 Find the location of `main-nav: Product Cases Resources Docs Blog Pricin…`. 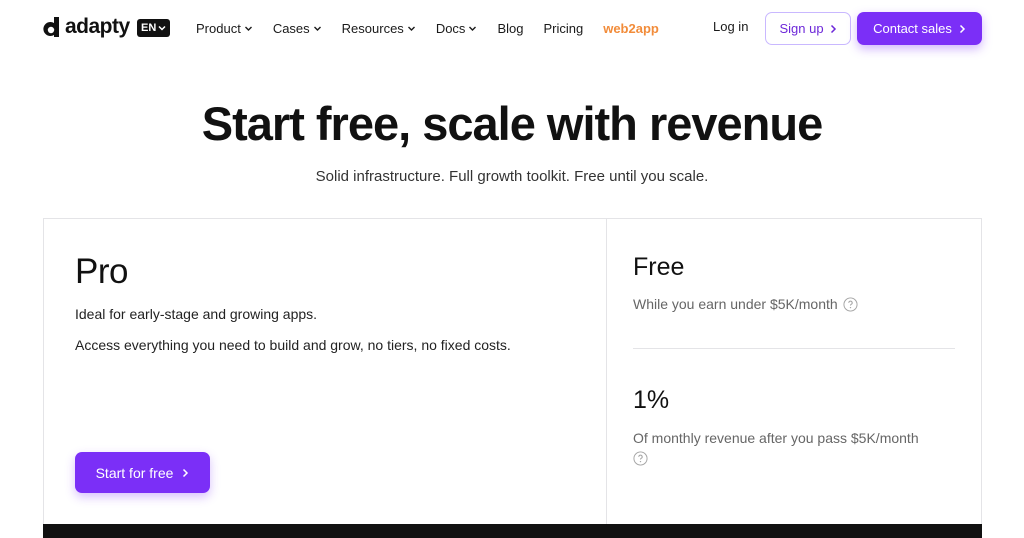

main-nav: Product Cases Resources Docs Blog Pricin… is located at coordinates (437, 28).